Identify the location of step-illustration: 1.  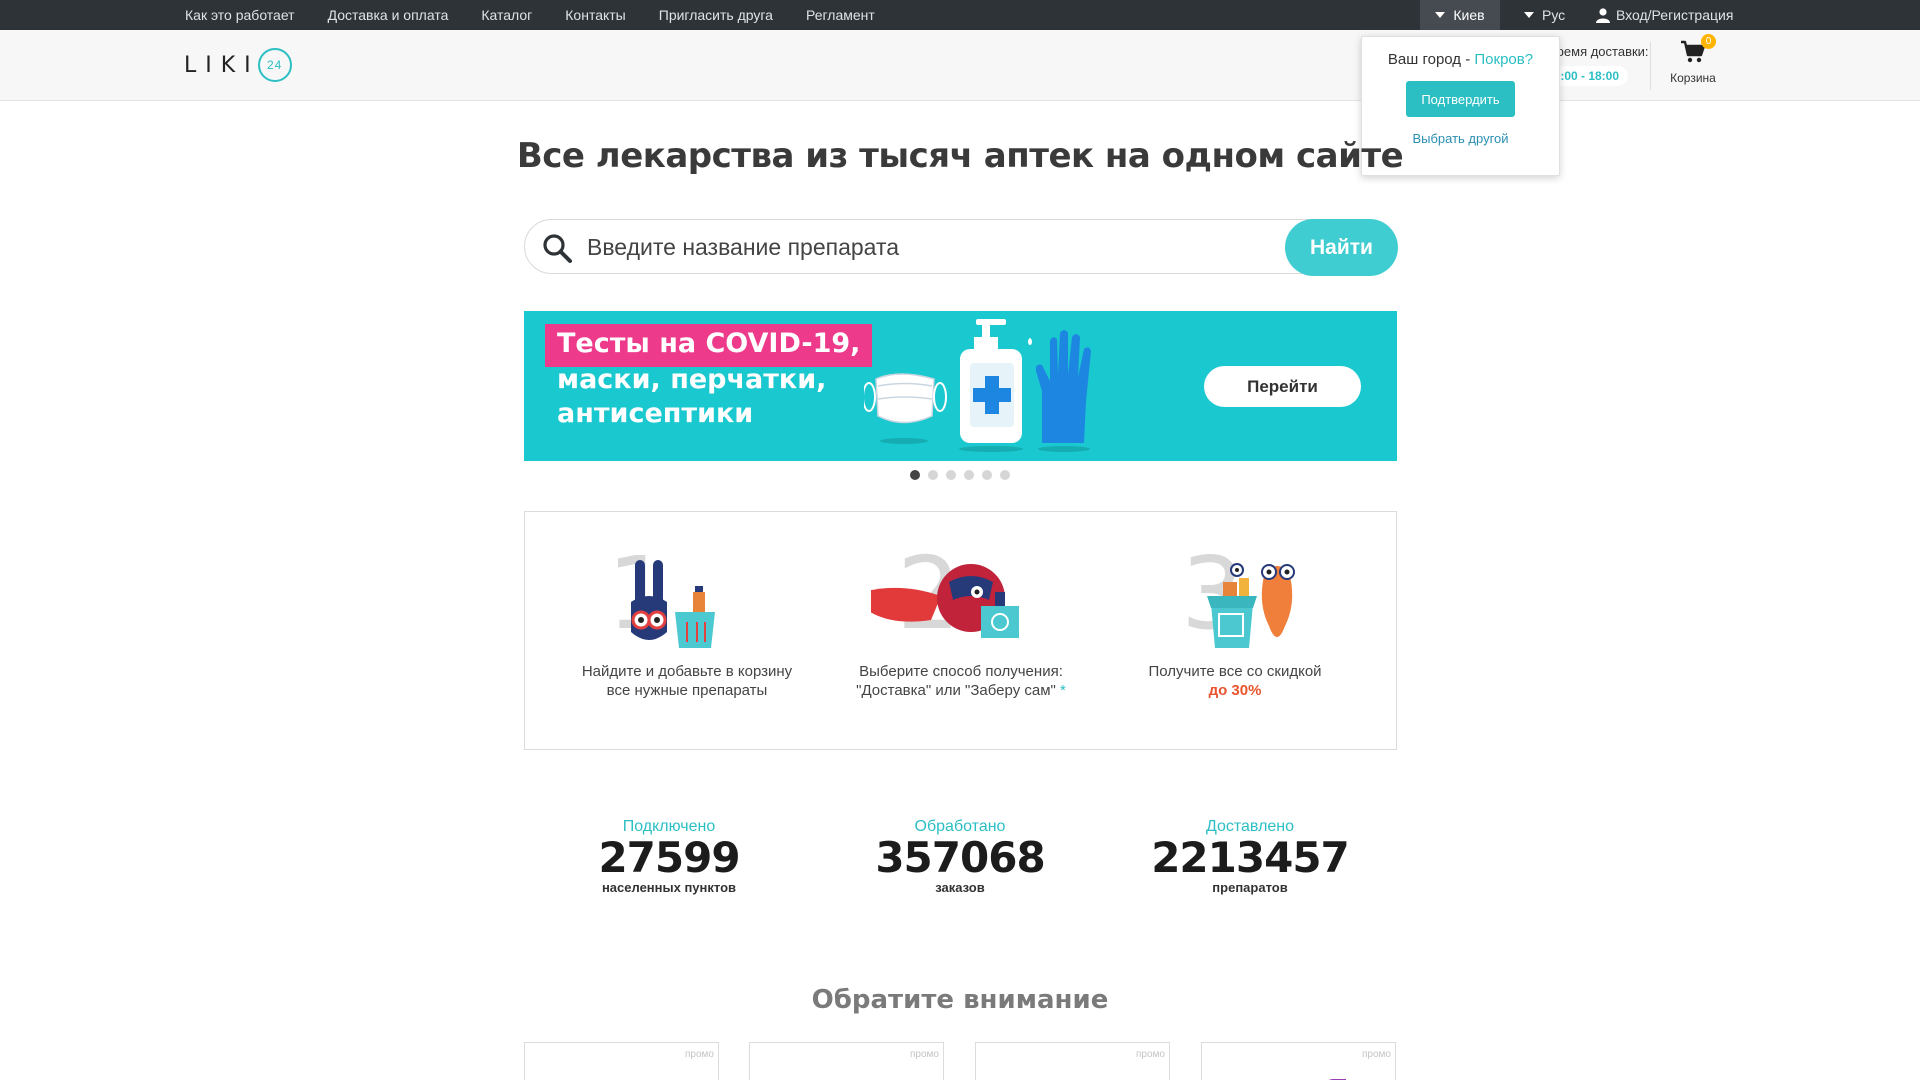
(687, 598).